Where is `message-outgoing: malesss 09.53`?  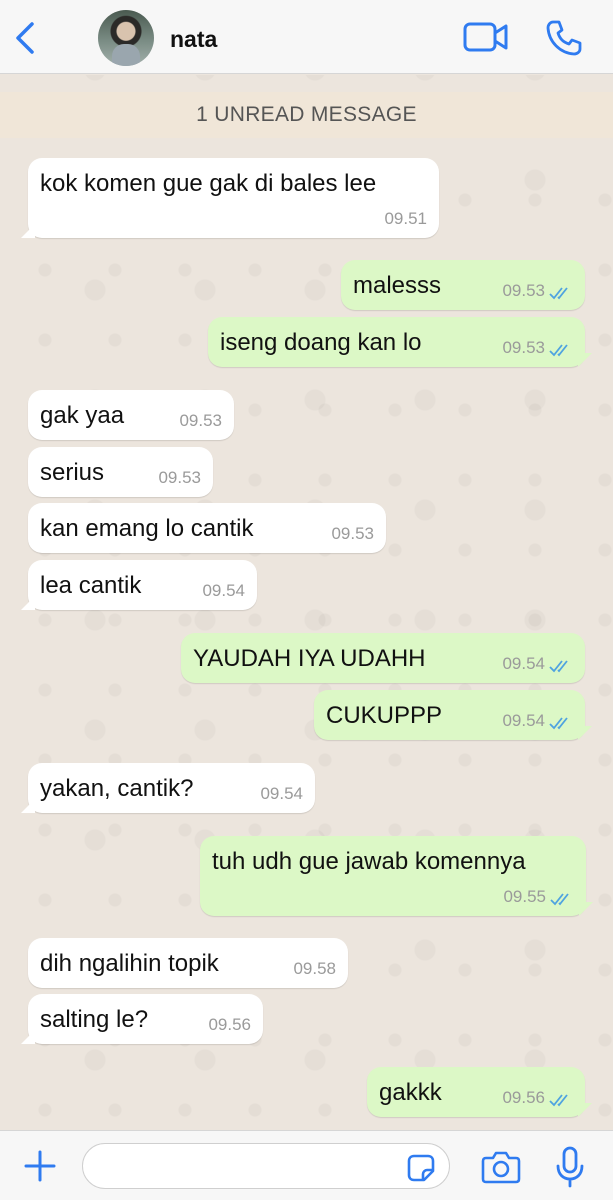 message-outgoing: malesss 09.53 is located at coordinates (463, 285).